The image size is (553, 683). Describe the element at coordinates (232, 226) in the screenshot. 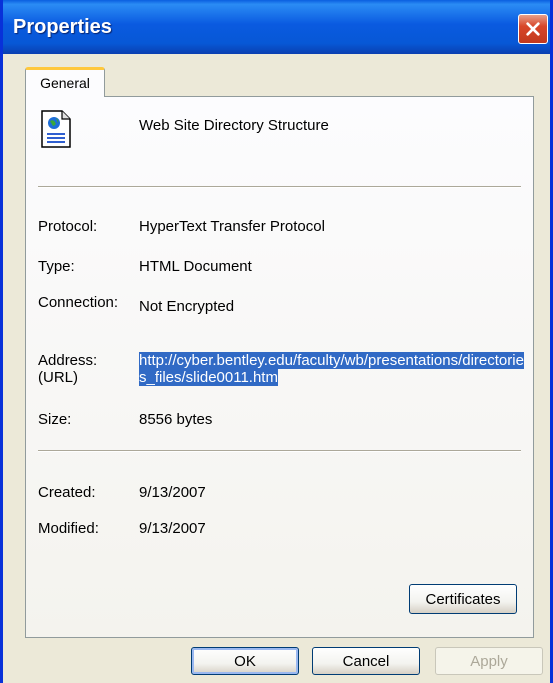

I see `protocol-value: HyperText Transfer Protocol` at that location.